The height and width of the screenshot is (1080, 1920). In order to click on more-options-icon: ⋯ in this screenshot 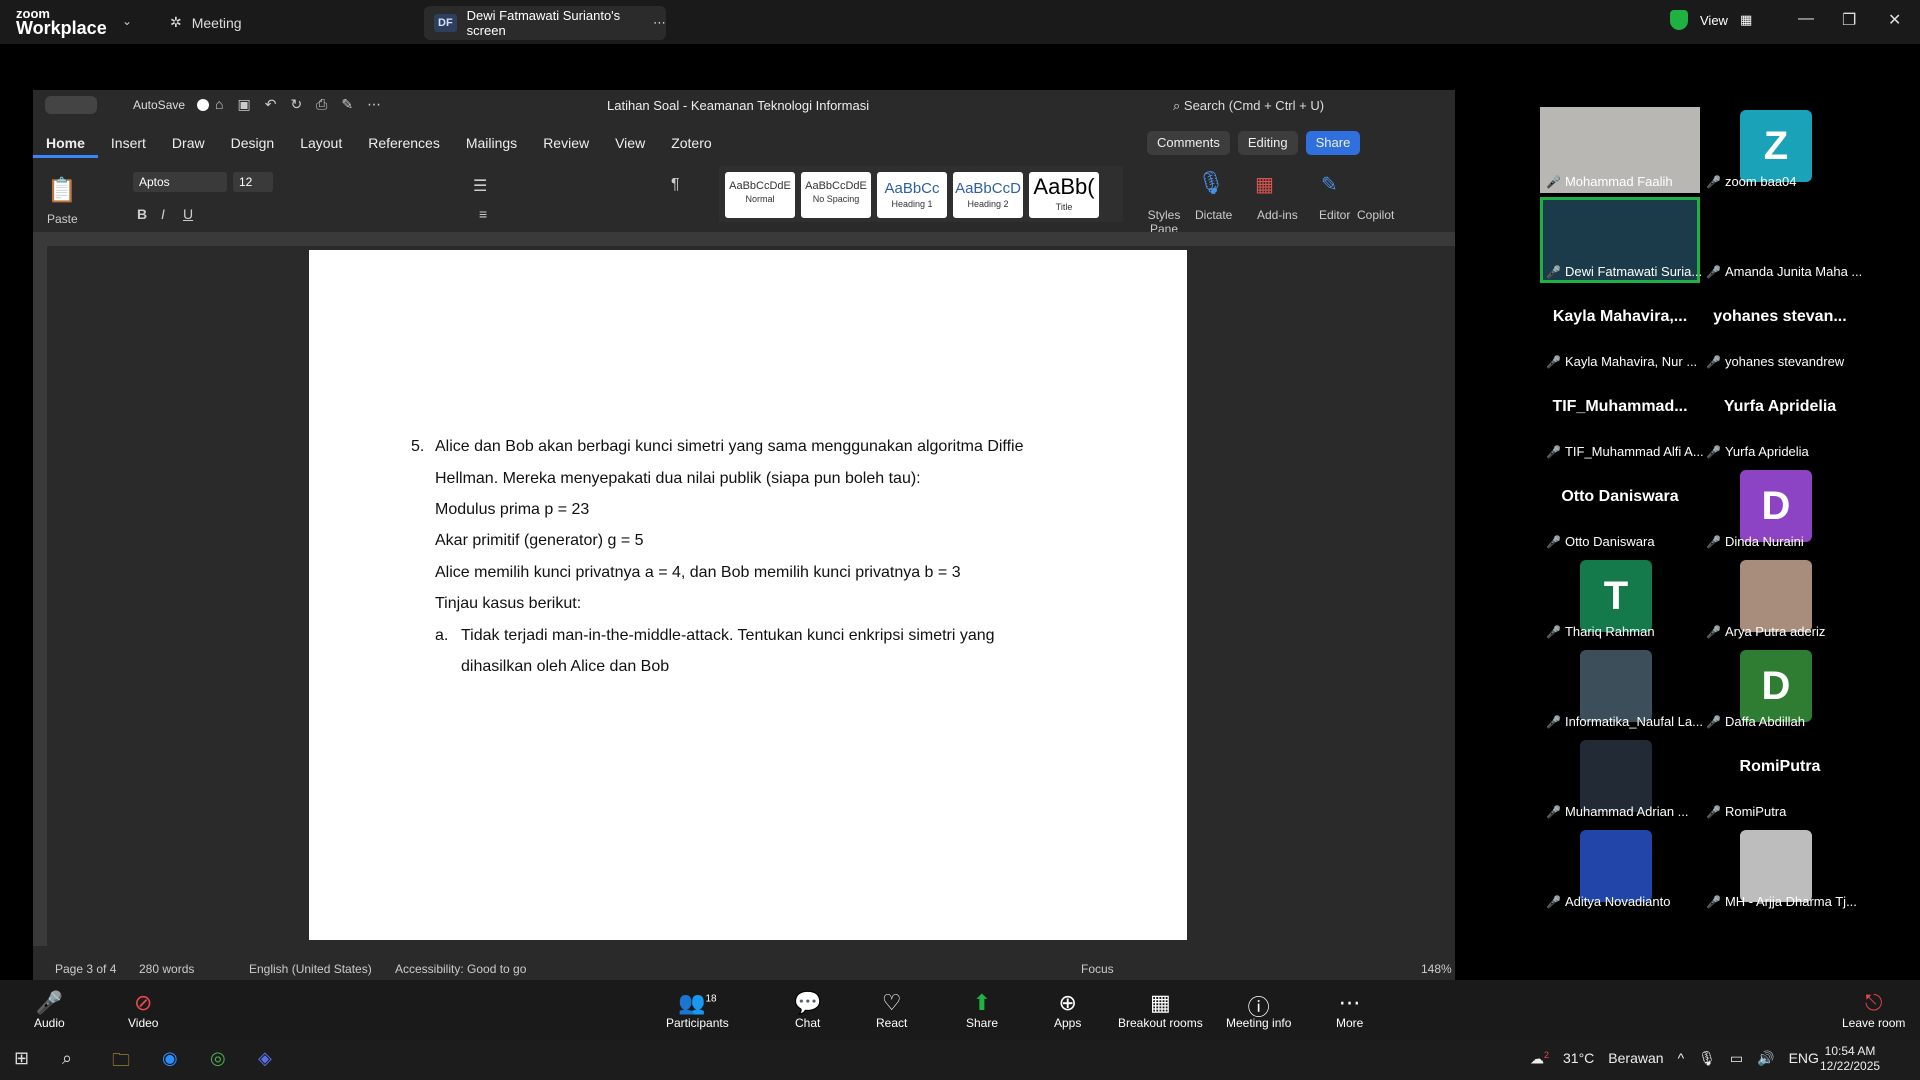, I will do `click(659, 23)`.